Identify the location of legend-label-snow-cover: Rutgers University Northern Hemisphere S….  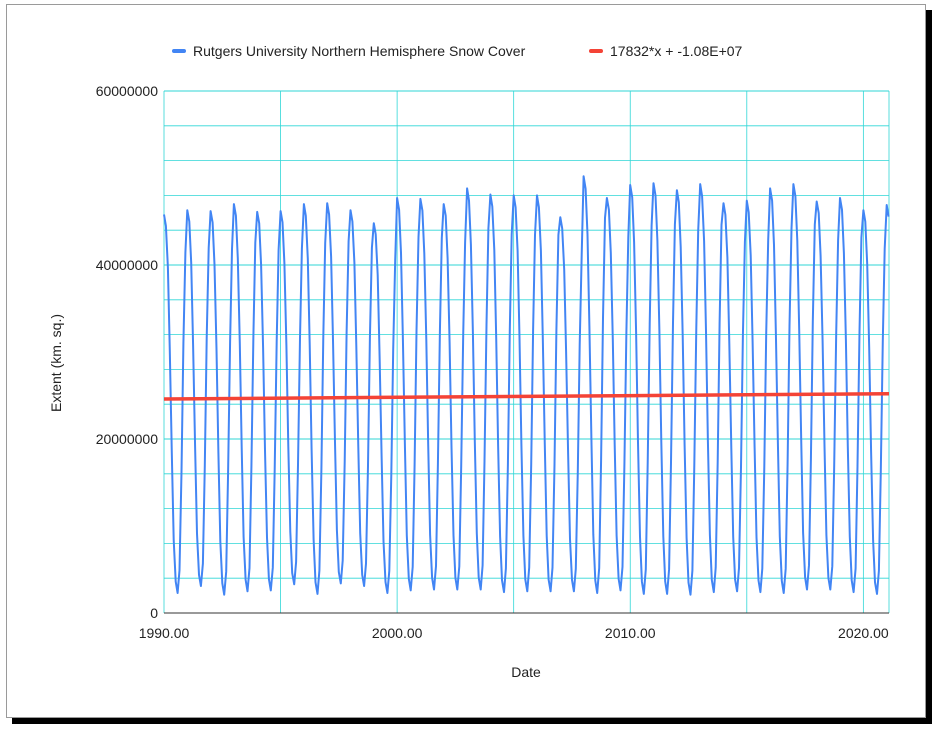
(359, 51).